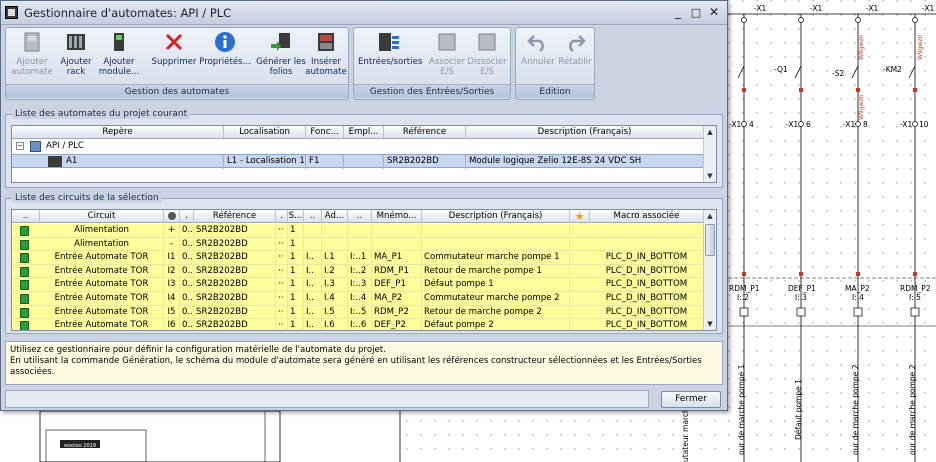 The image size is (936, 462). Describe the element at coordinates (538, 48) in the screenshot. I see `undo-button: Annuler` at that location.